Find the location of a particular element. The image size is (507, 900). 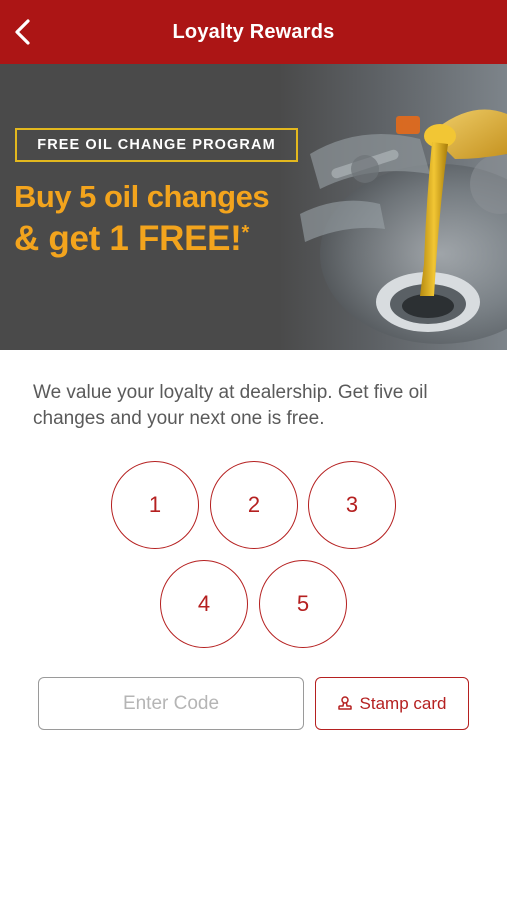

enter-code-input is located at coordinates (171, 703).